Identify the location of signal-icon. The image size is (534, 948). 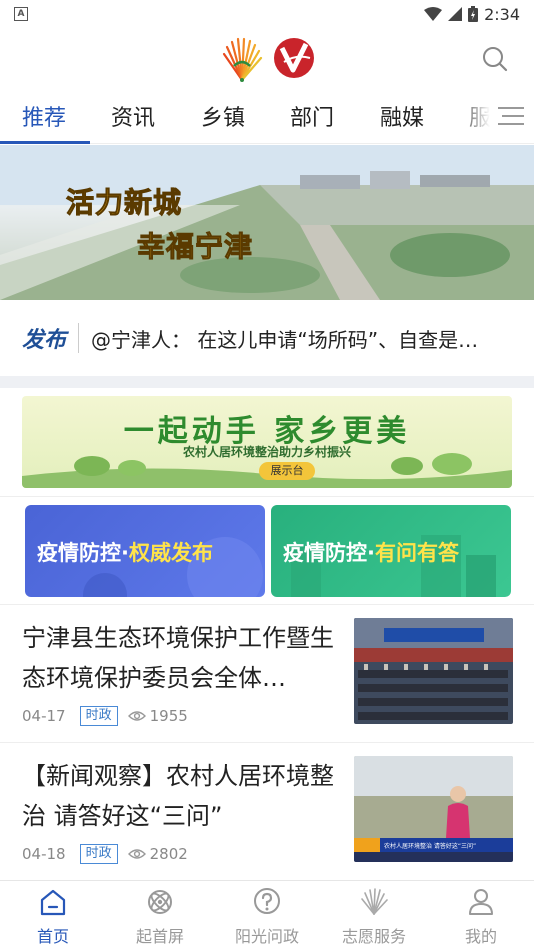
(455, 14).